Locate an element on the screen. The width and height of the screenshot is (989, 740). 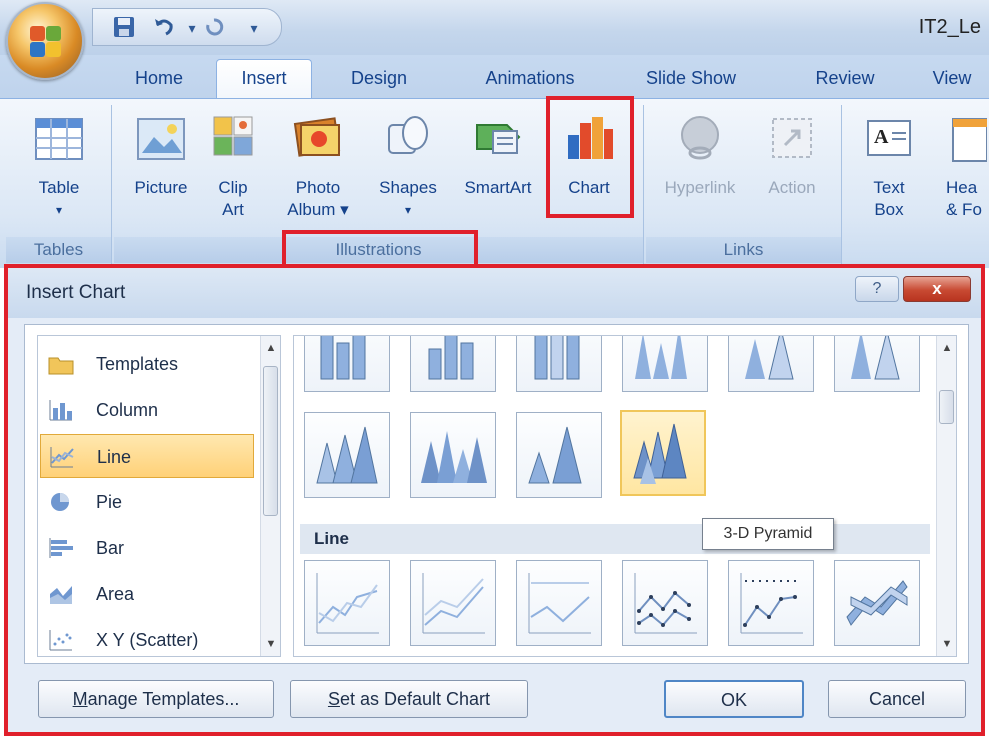
header-footer-button: Hea & Fo is located at coordinates (959, 166).